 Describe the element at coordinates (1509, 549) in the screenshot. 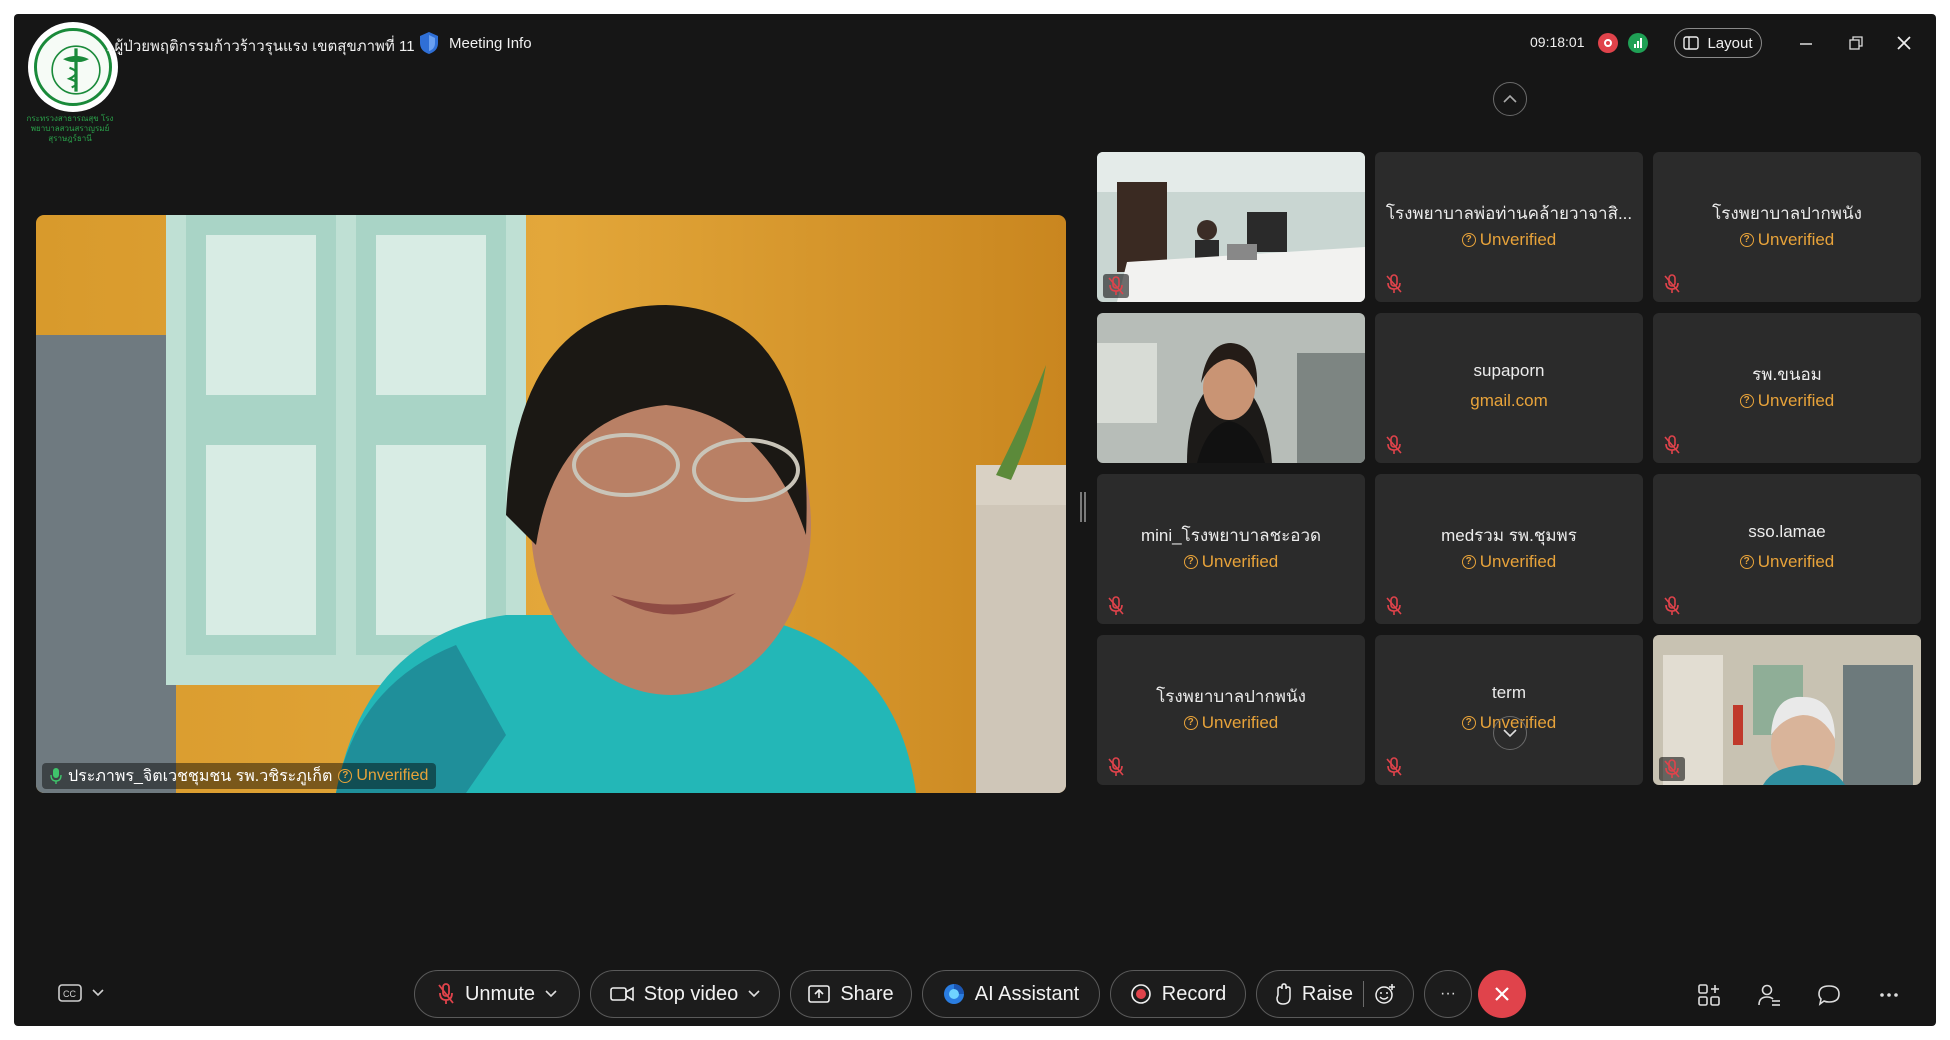

I see `participant-tile: medรวม รพ.ชุมพร? Unverified` at that location.